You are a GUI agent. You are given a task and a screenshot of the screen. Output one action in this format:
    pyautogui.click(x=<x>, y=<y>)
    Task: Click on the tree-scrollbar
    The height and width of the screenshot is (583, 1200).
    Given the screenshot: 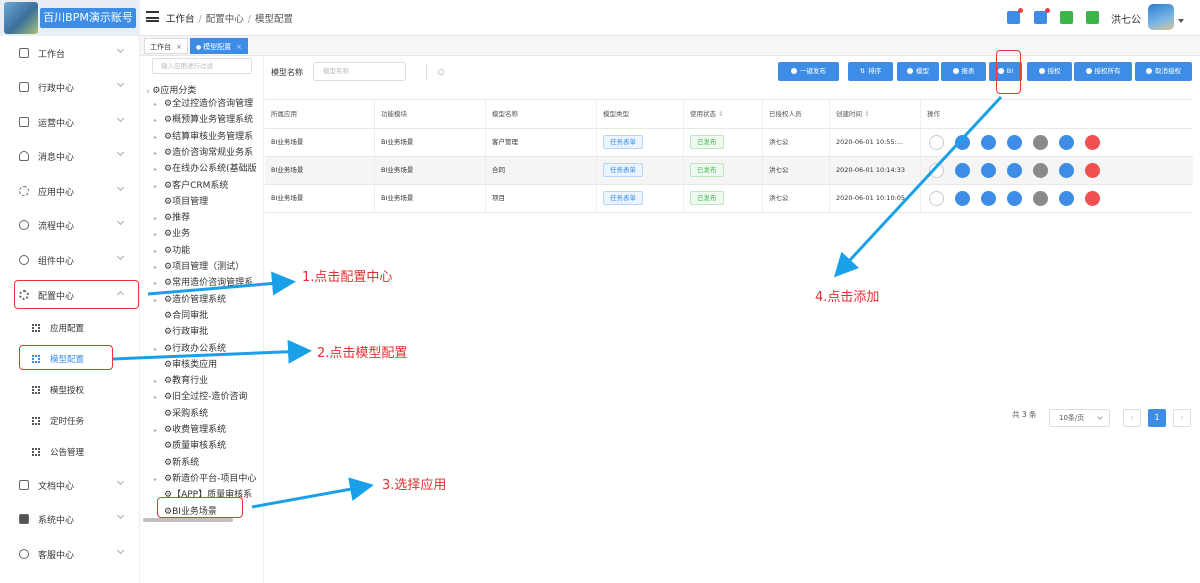 What is the action you would take?
    pyautogui.click(x=188, y=520)
    